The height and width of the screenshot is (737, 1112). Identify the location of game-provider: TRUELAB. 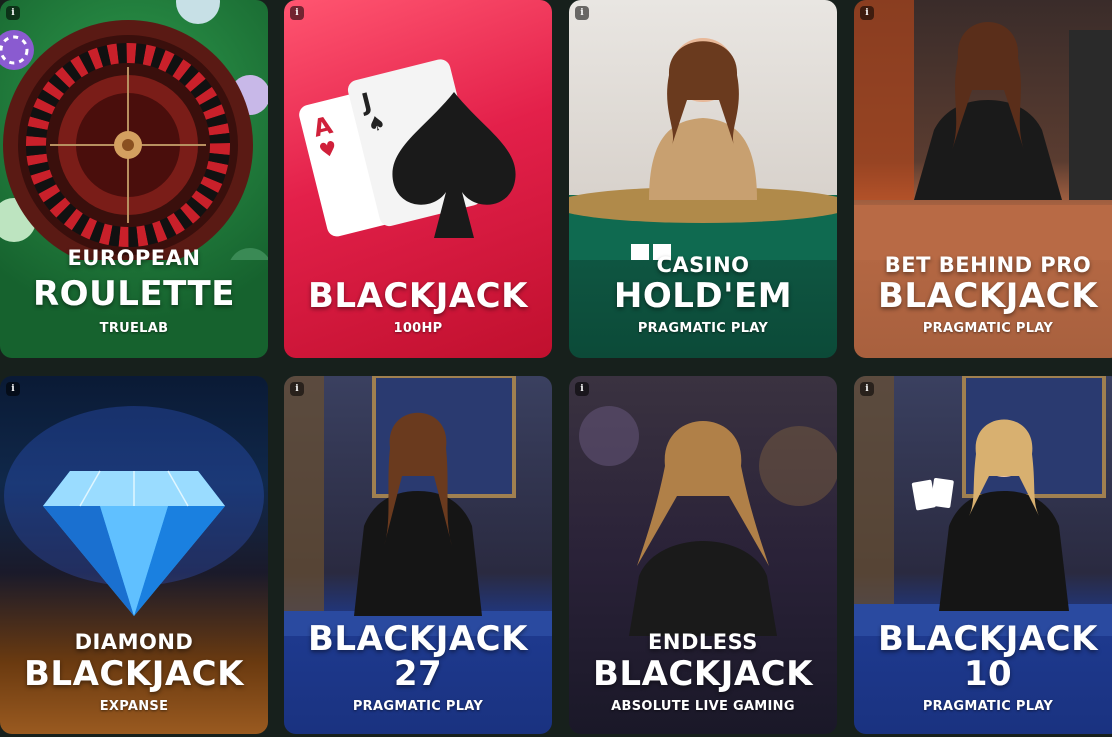
(134, 328).